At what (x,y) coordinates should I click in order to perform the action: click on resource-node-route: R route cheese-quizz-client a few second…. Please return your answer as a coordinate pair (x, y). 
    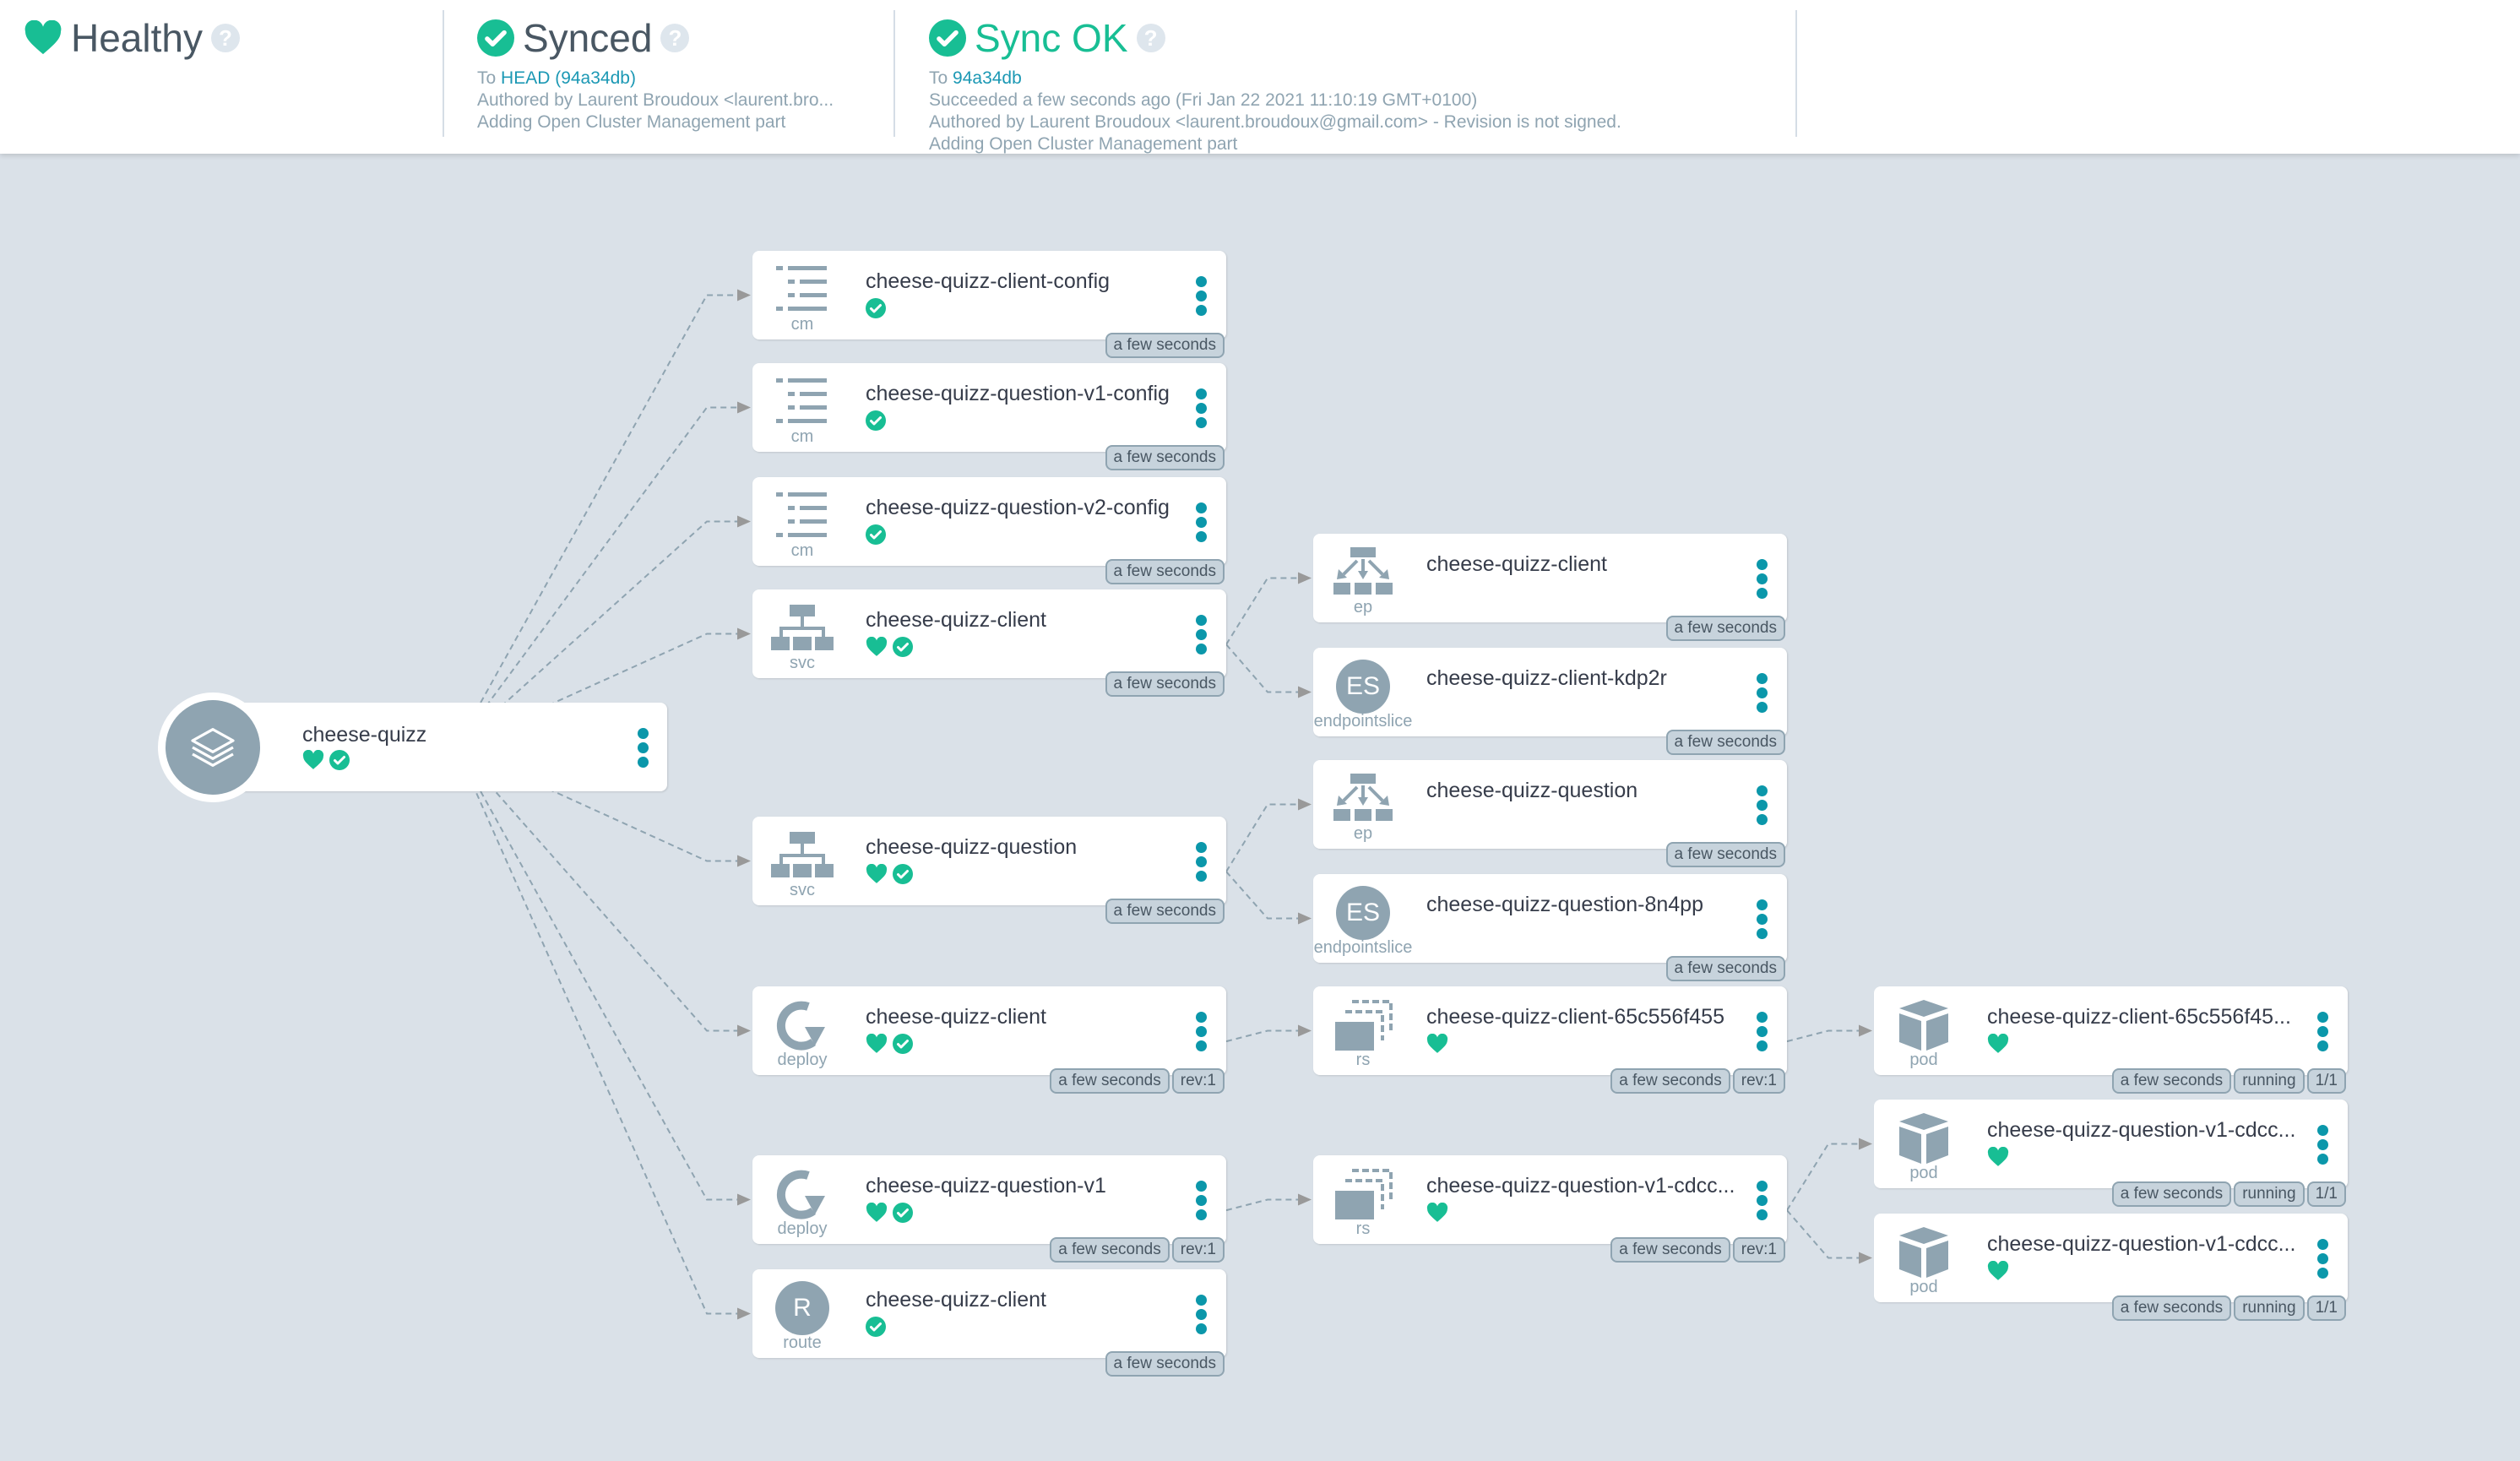
    Looking at the image, I should click on (989, 1323).